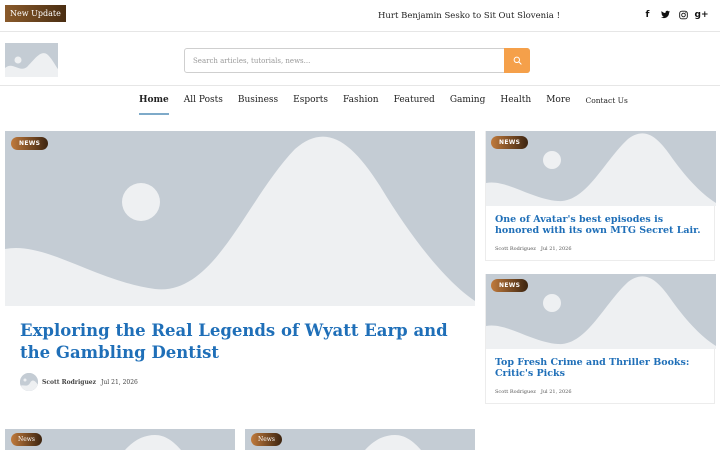 The height and width of the screenshot is (450, 720). What do you see at coordinates (258, 100) in the screenshot?
I see `nav-item-business: Business` at bounding box center [258, 100].